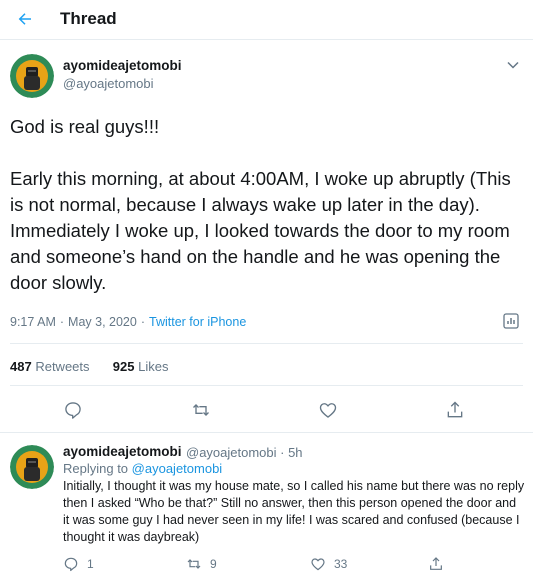  What do you see at coordinates (153, 366) in the screenshot?
I see `likes-label: Likes` at bounding box center [153, 366].